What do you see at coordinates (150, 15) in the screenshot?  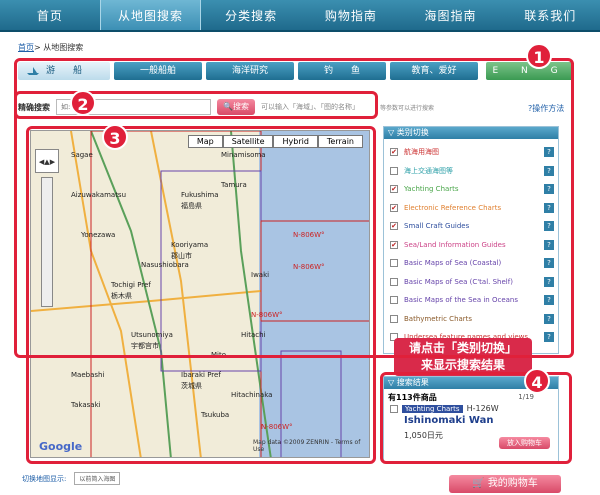 I see `nav-map-search: 从地图搜索` at bounding box center [150, 15].